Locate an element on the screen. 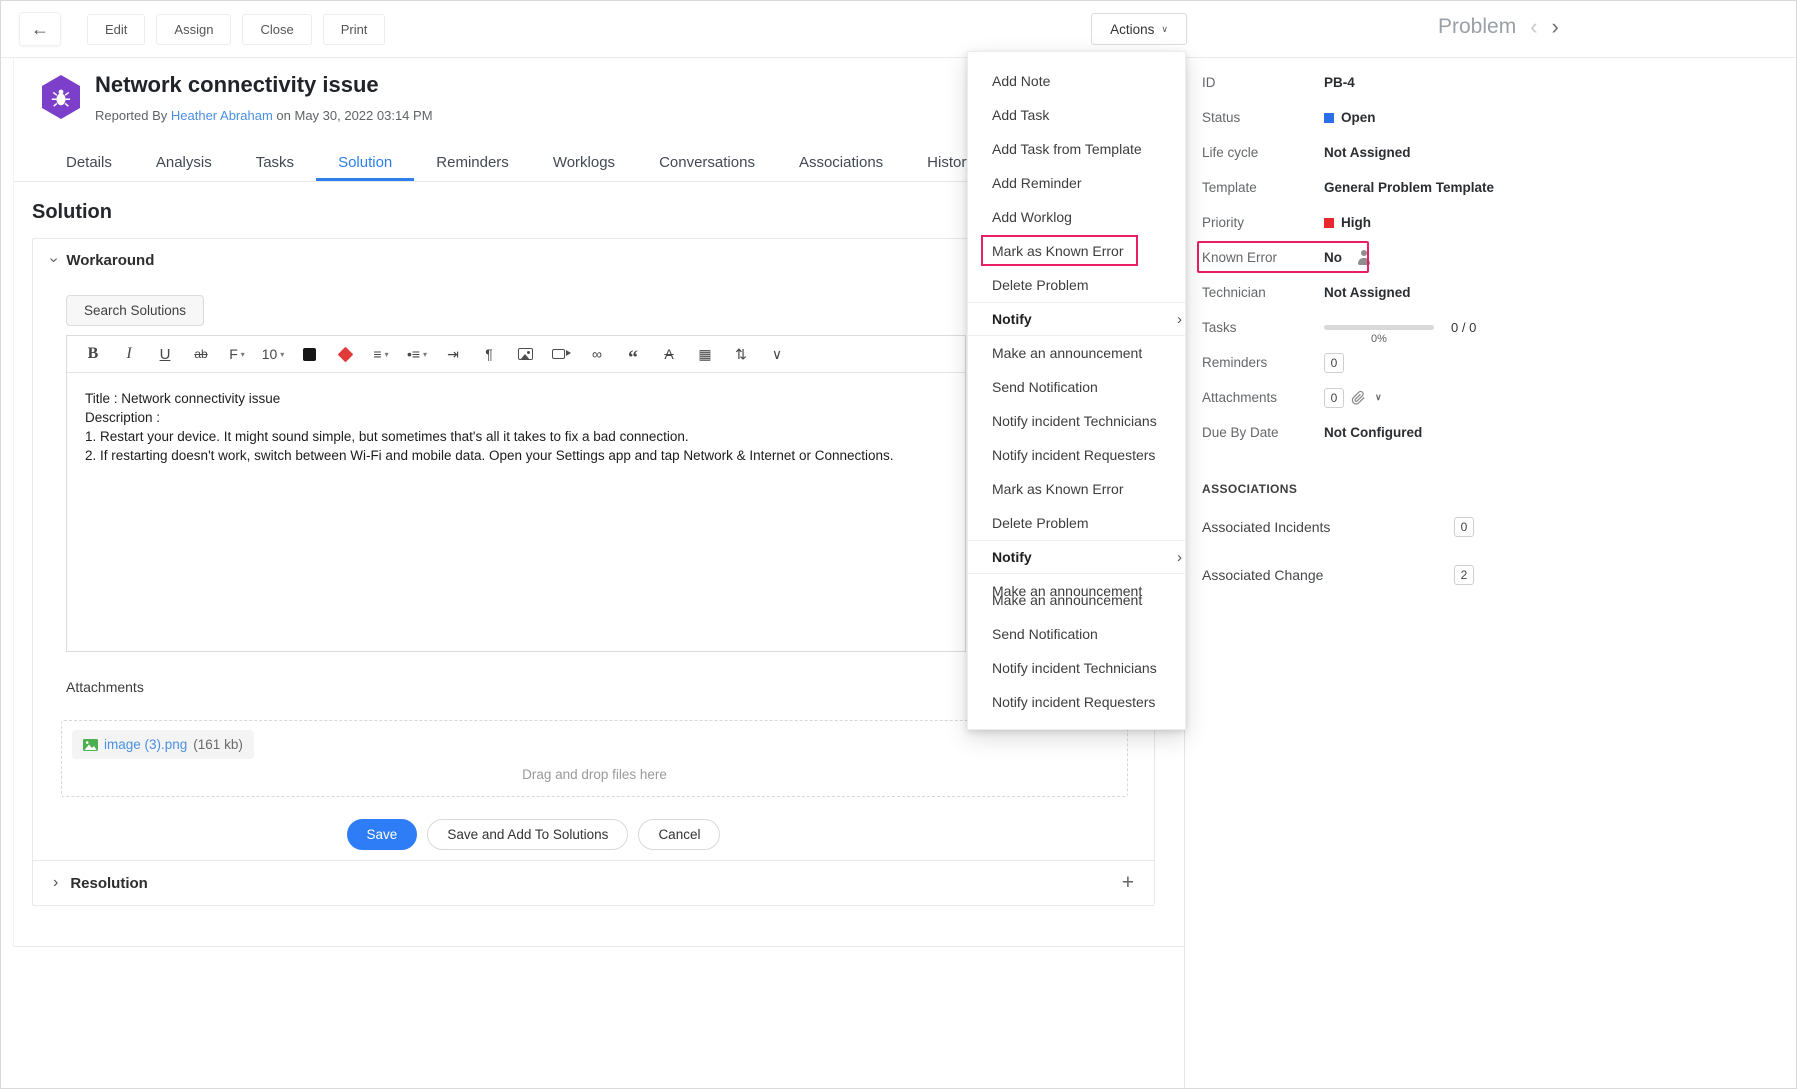  back-button: ← is located at coordinates (40, 29).